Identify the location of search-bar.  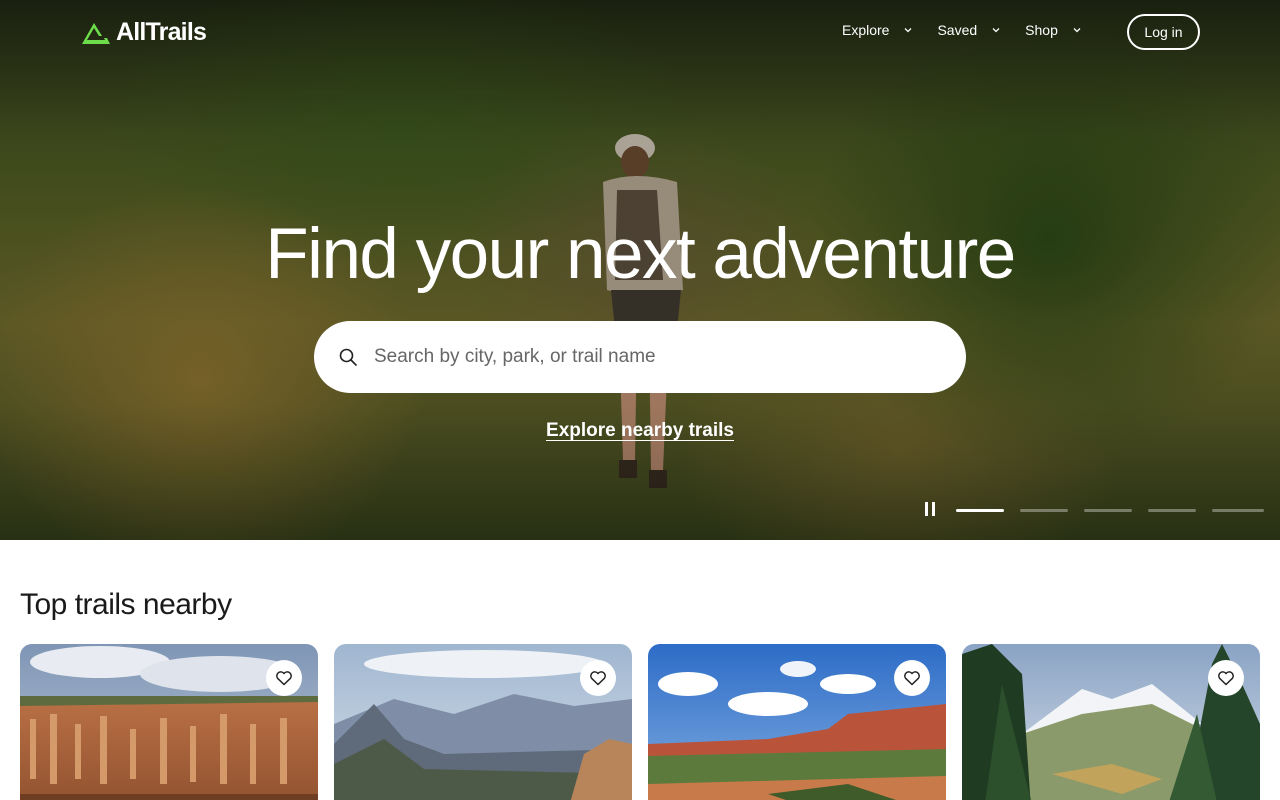
(640, 357).